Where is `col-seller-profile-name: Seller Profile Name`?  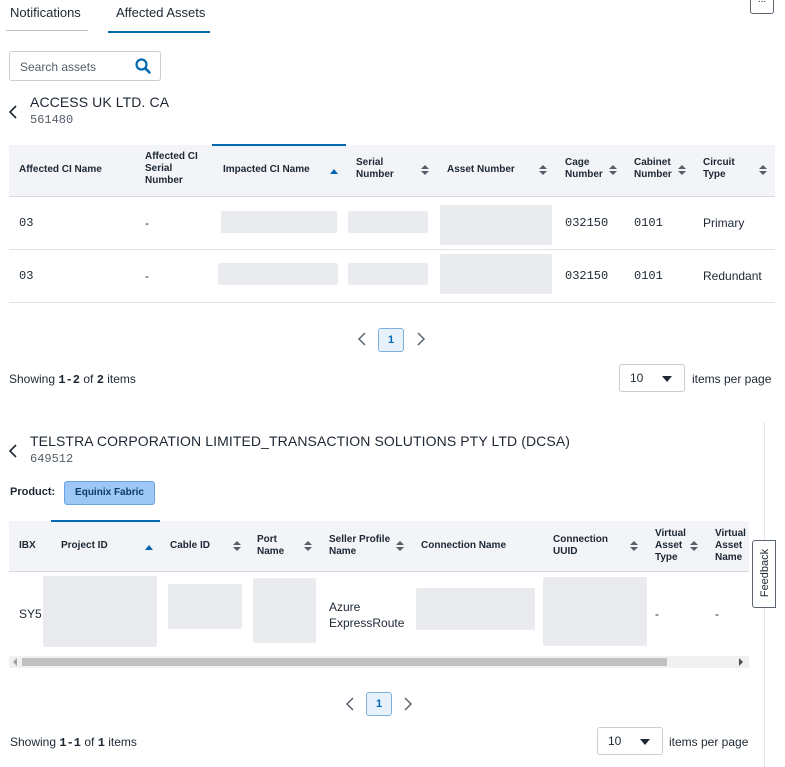
col-seller-profile-name: Seller Profile Name is located at coordinates (361, 546).